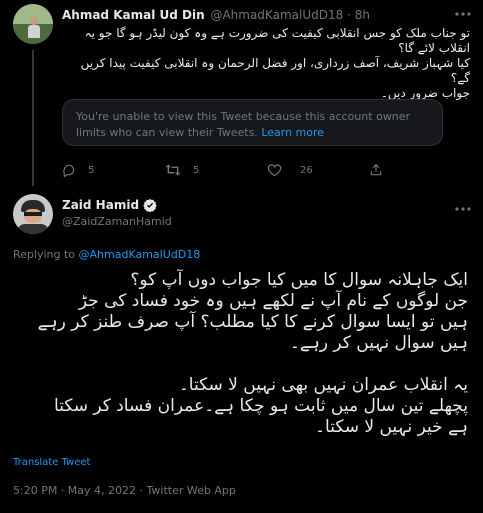 This screenshot has width=483, height=513. I want to click on tweet-timestamp: 5:20 PM · May 4, 2022 · Twitter Web App, so click(124, 490).